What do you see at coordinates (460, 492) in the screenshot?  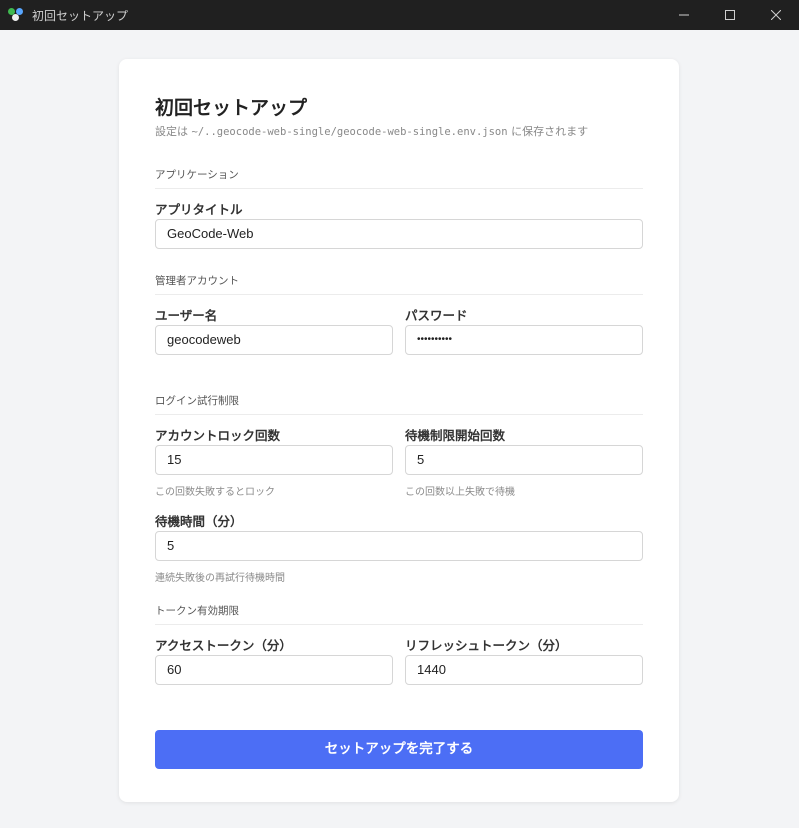 I see `wait-start-hint: この回数以上失敗で待機` at bounding box center [460, 492].